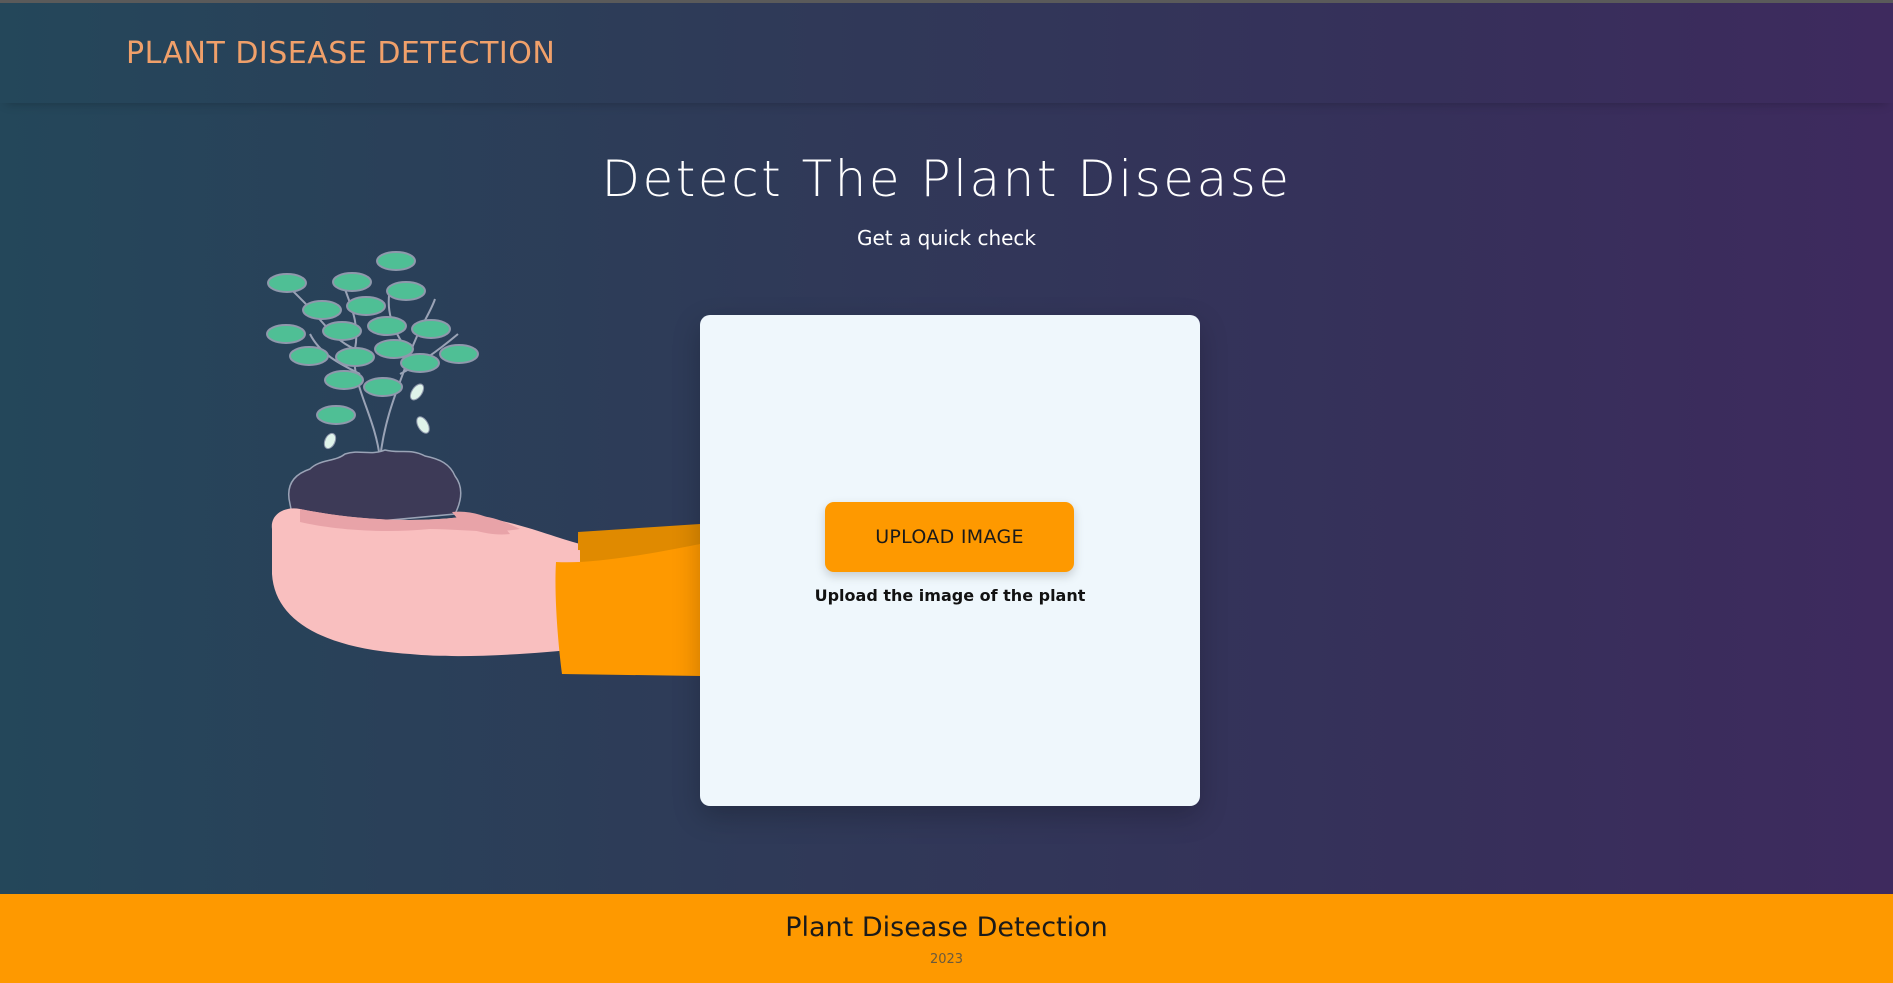  What do you see at coordinates (485, 469) in the screenshot?
I see `hand-holding-plant-icon` at bounding box center [485, 469].